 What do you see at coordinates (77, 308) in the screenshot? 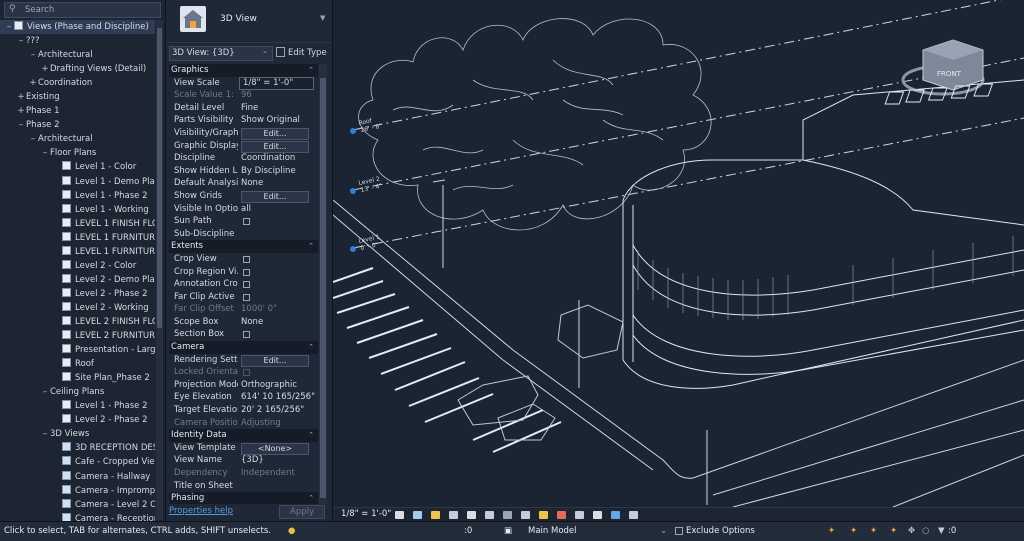
I see `tree-node: Level 2 - Working` at bounding box center [77, 308].